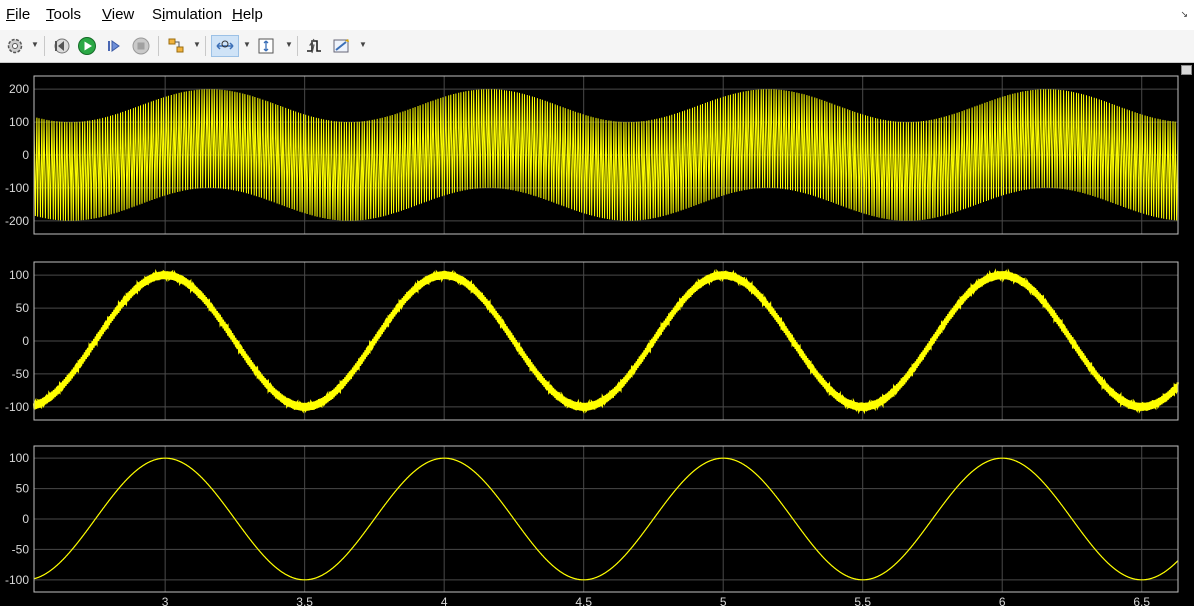  What do you see at coordinates (87, 46) in the screenshot?
I see `run-icon` at bounding box center [87, 46].